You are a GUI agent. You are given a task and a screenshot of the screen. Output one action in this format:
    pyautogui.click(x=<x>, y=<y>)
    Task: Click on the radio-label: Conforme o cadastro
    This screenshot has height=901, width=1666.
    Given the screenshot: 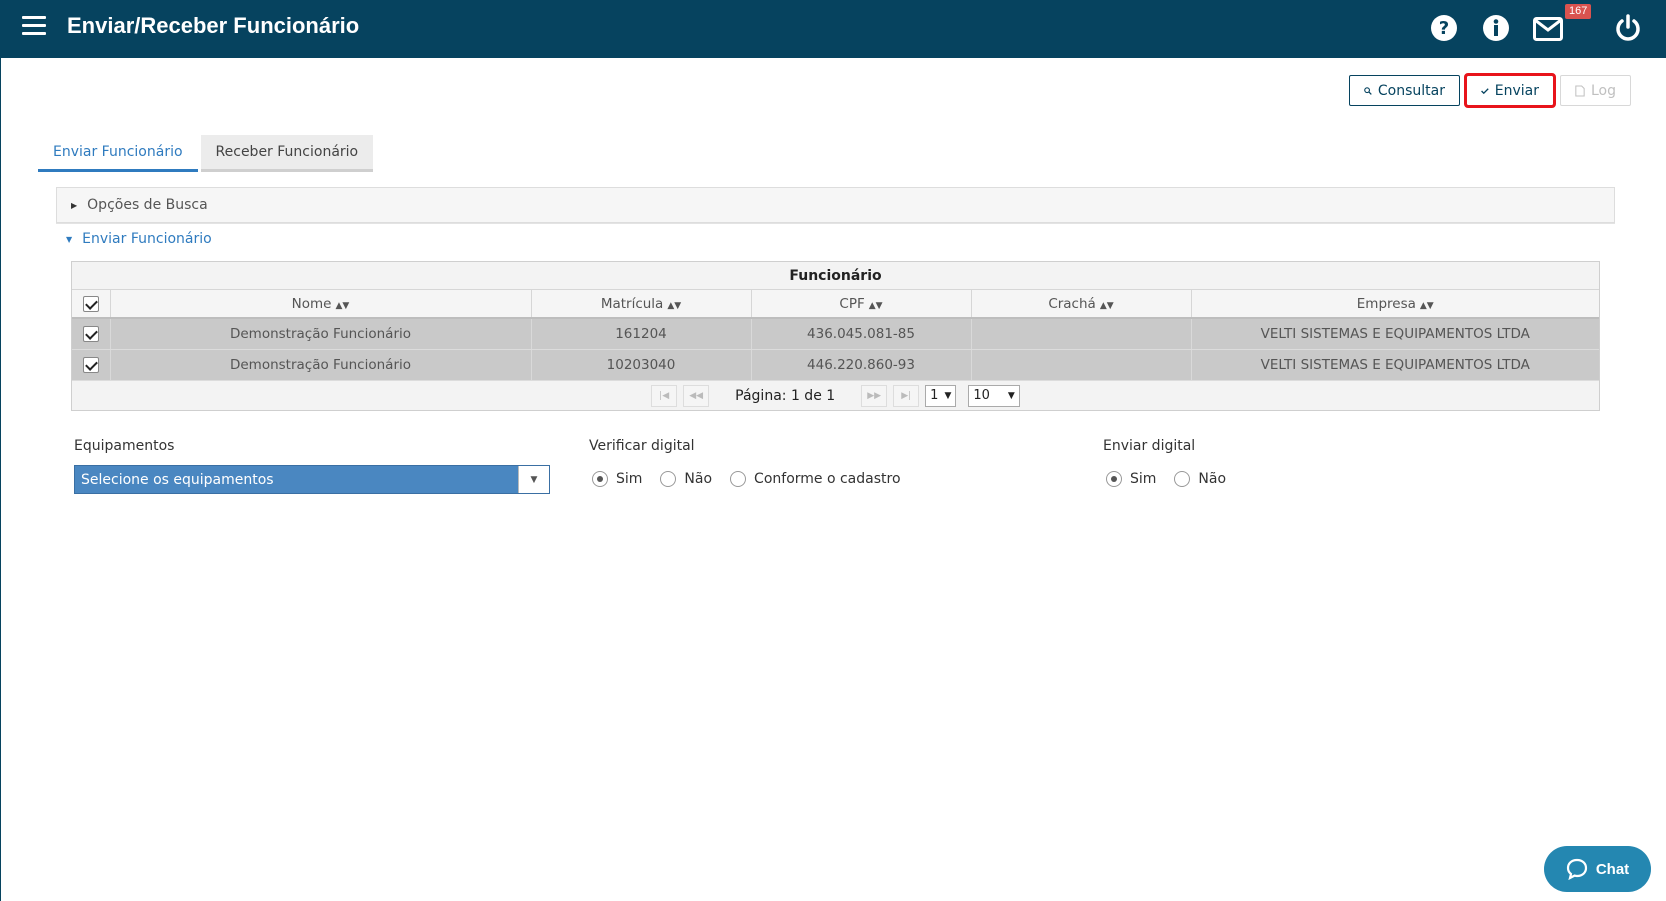 What is the action you would take?
    pyautogui.click(x=827, y=479)
    